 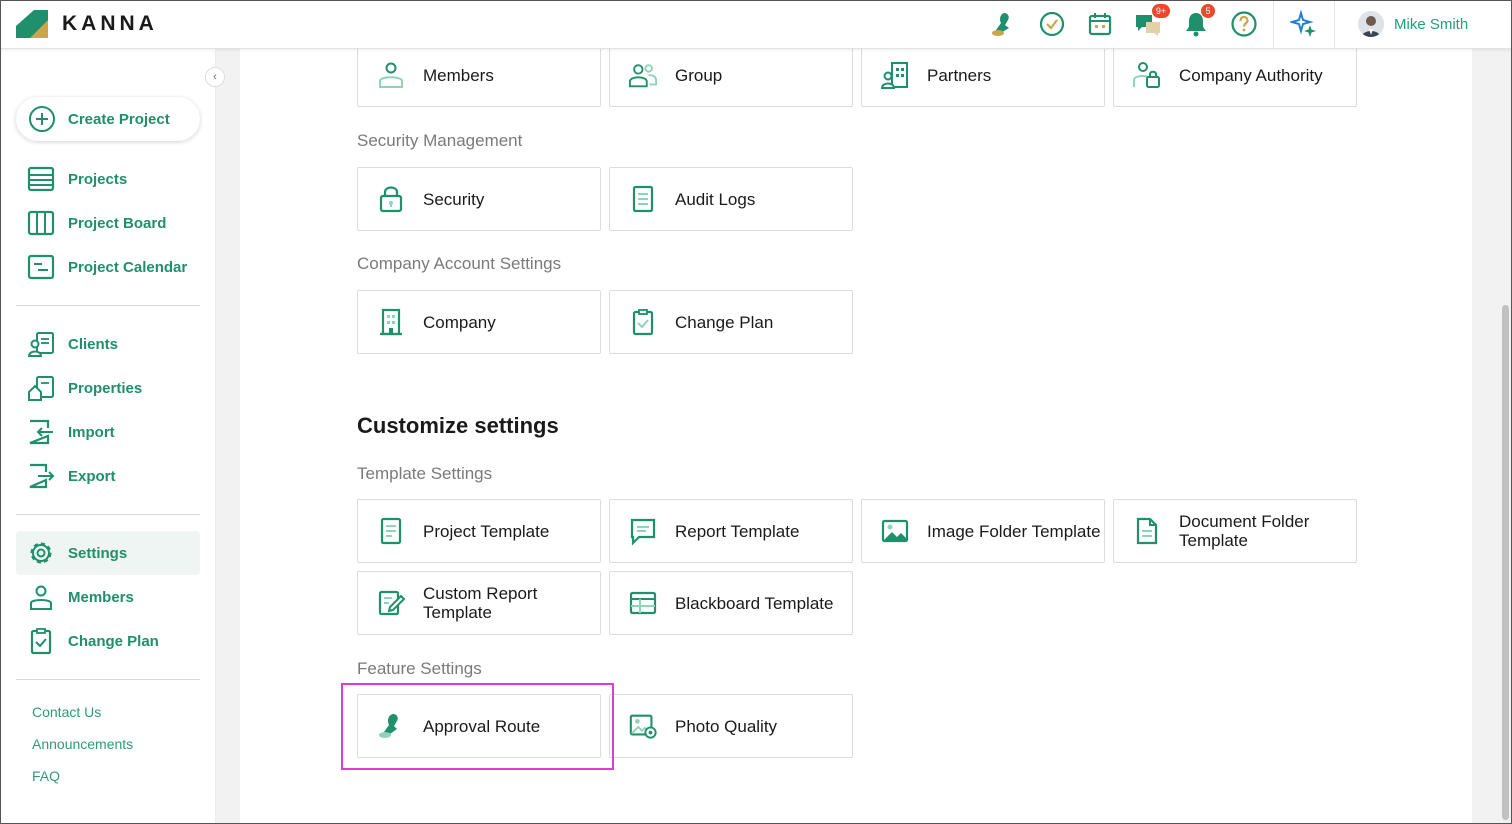 I want to click on group-card: Group, so click(x=731, y=75).